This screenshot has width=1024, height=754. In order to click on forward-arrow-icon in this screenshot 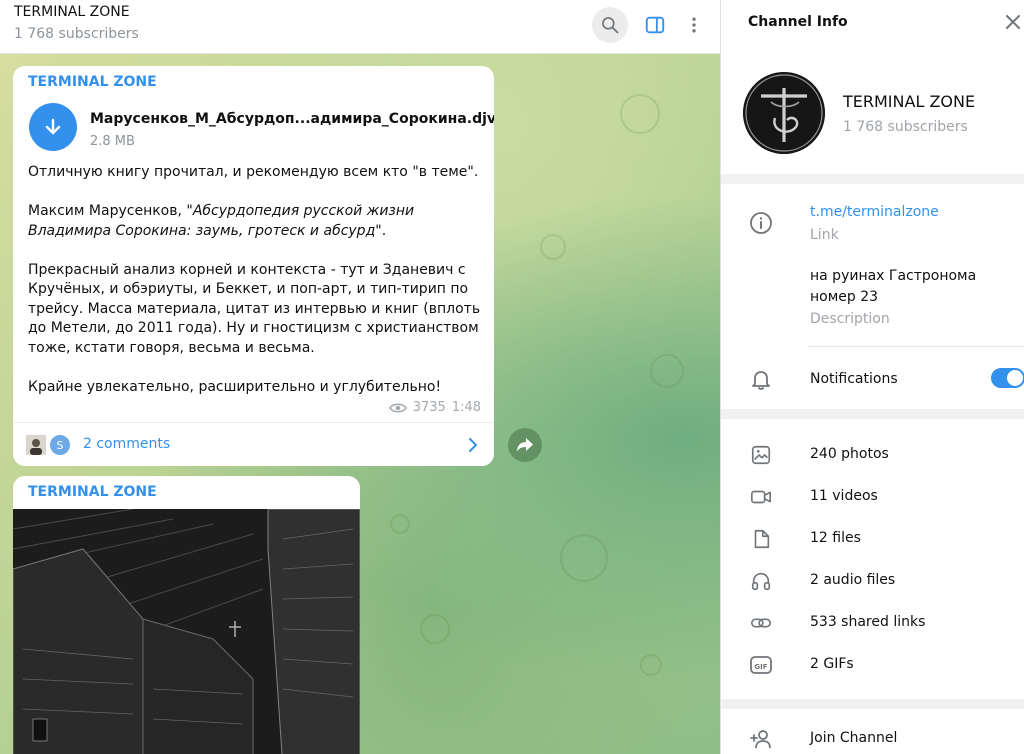, I will do `click(525, 445)`.